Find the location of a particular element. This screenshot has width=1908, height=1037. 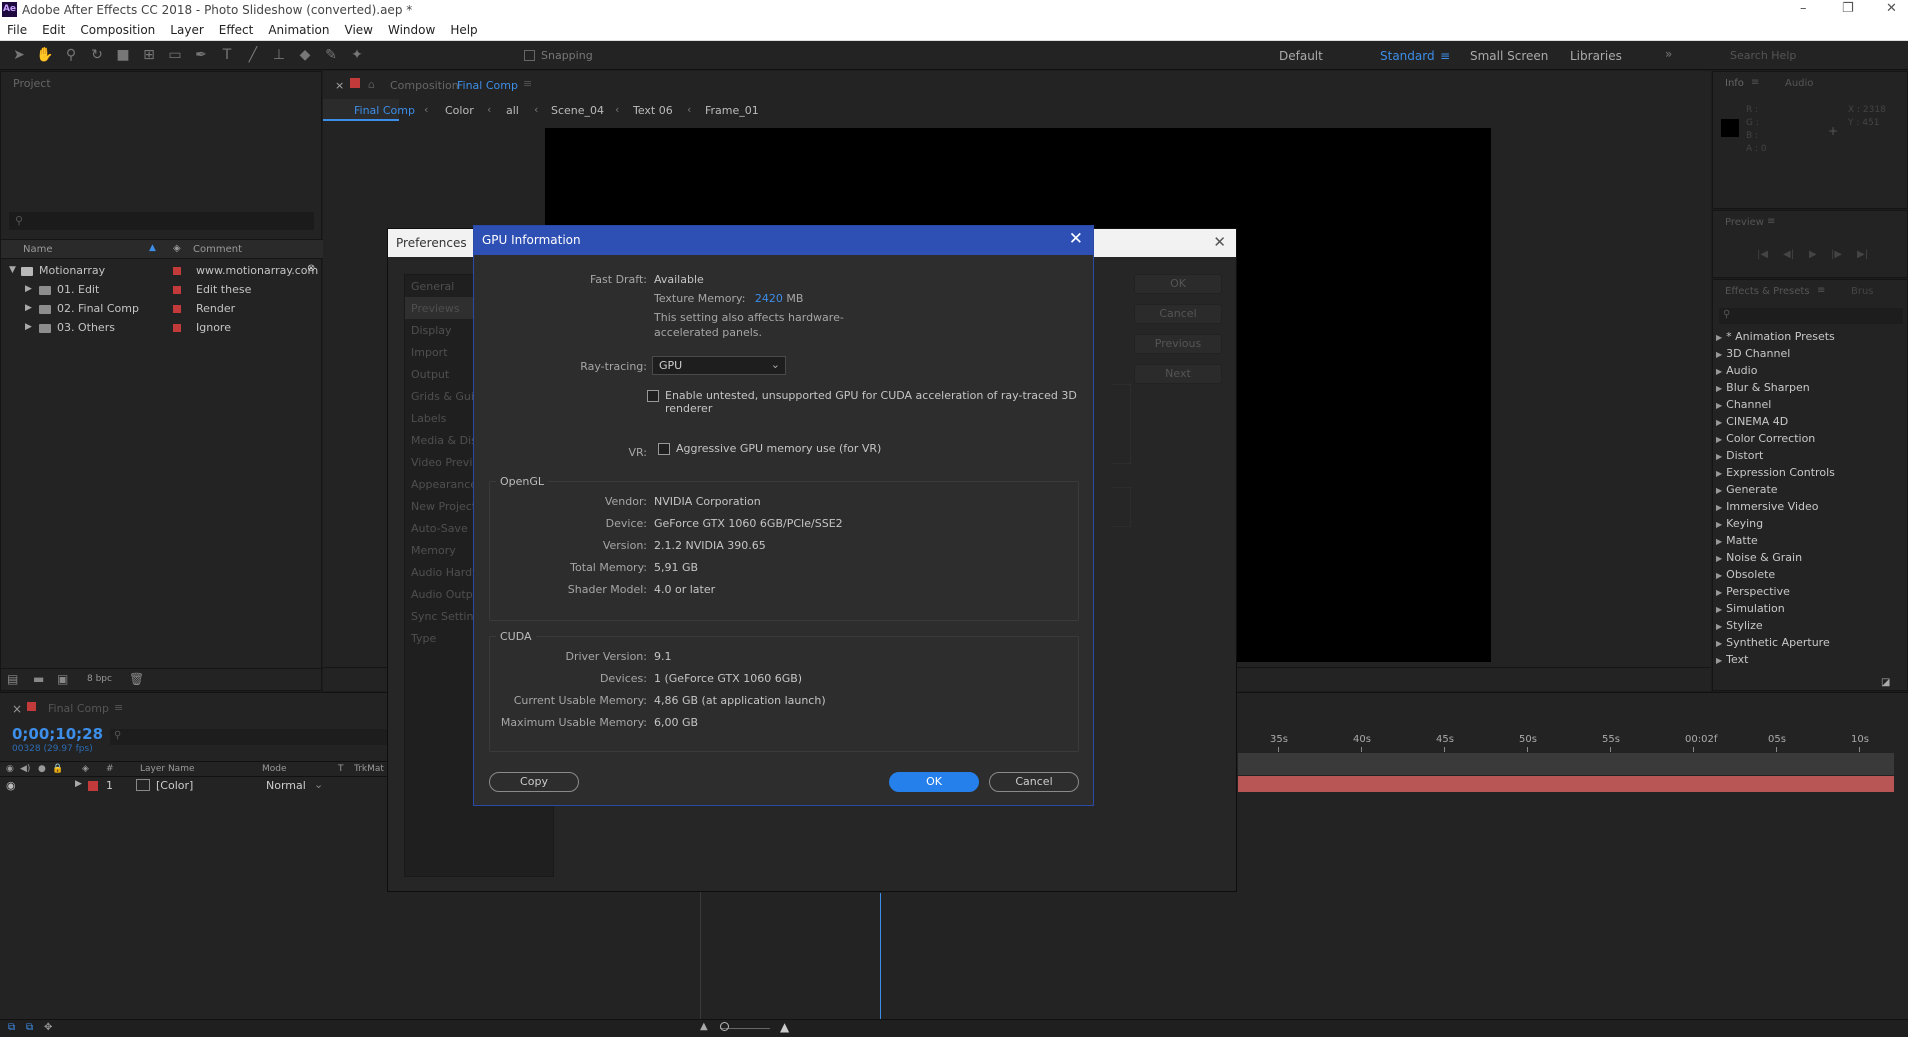

puppet-tool-icon: ✦ is located at coordinates (357, 55).